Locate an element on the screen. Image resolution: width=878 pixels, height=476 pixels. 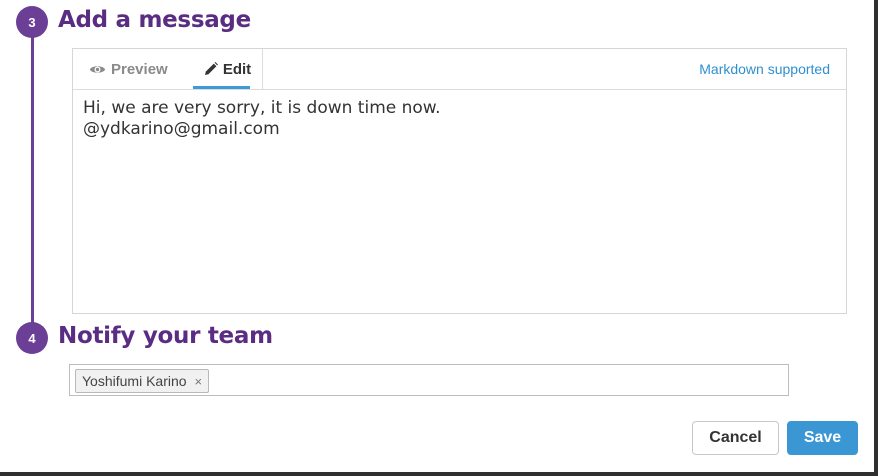
tab-preview: Preview is located at coordinates (128, 69).